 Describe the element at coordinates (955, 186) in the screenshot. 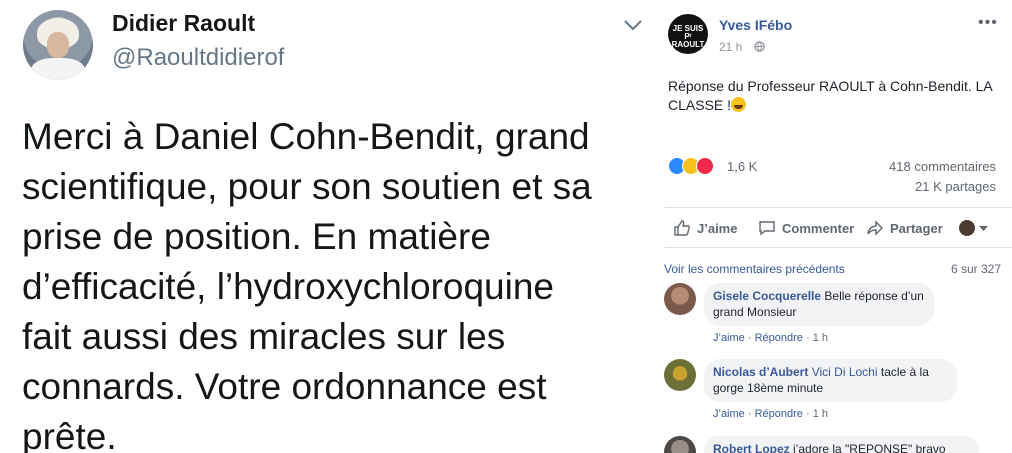

I see `shares-count-link: 21 K partages` at that location.